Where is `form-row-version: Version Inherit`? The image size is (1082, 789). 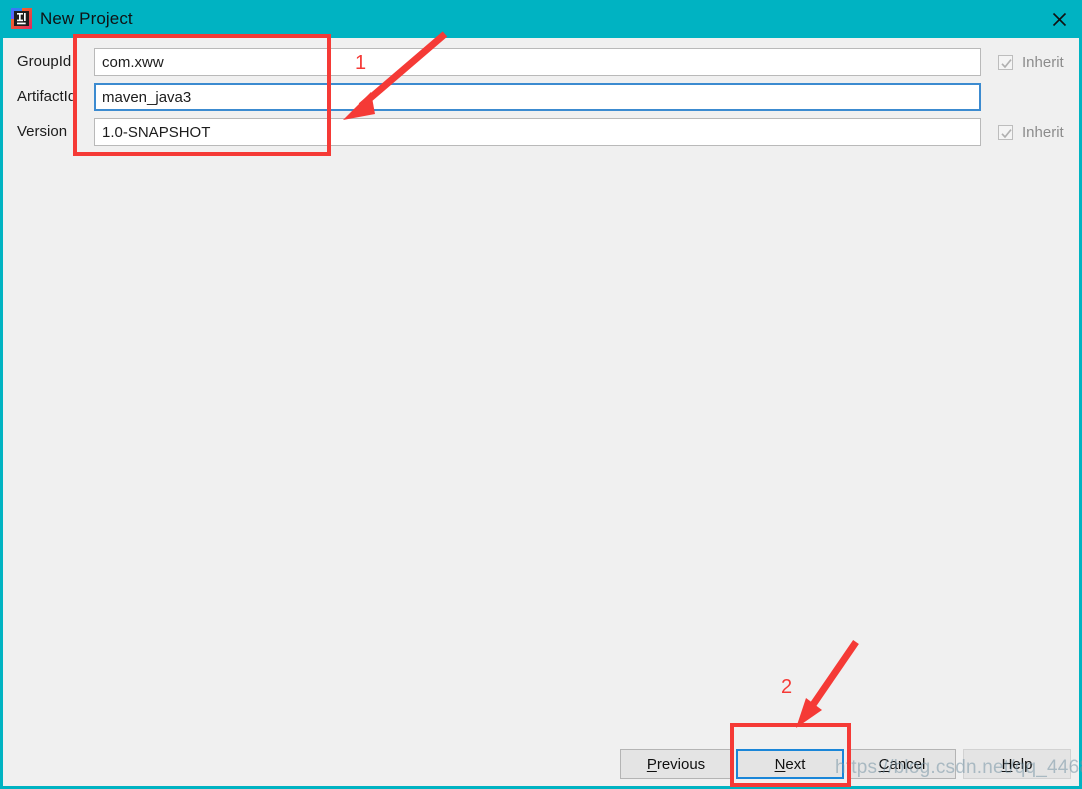
form-row-version: Version Inherit is located at coordinates (541, 132).